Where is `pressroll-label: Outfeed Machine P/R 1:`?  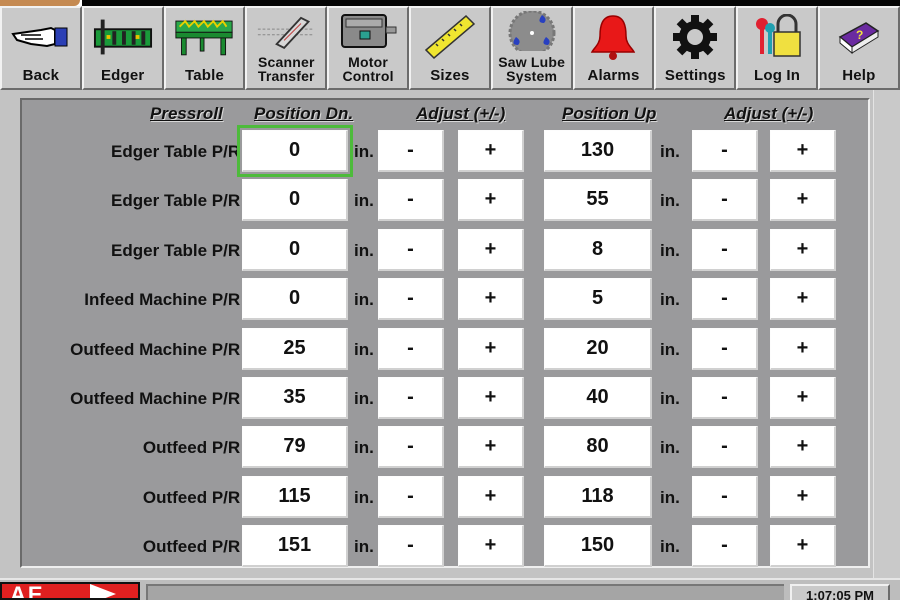 pressroll-label: Outfeed Machine P/R 1: is located at coordinates (165, 349).